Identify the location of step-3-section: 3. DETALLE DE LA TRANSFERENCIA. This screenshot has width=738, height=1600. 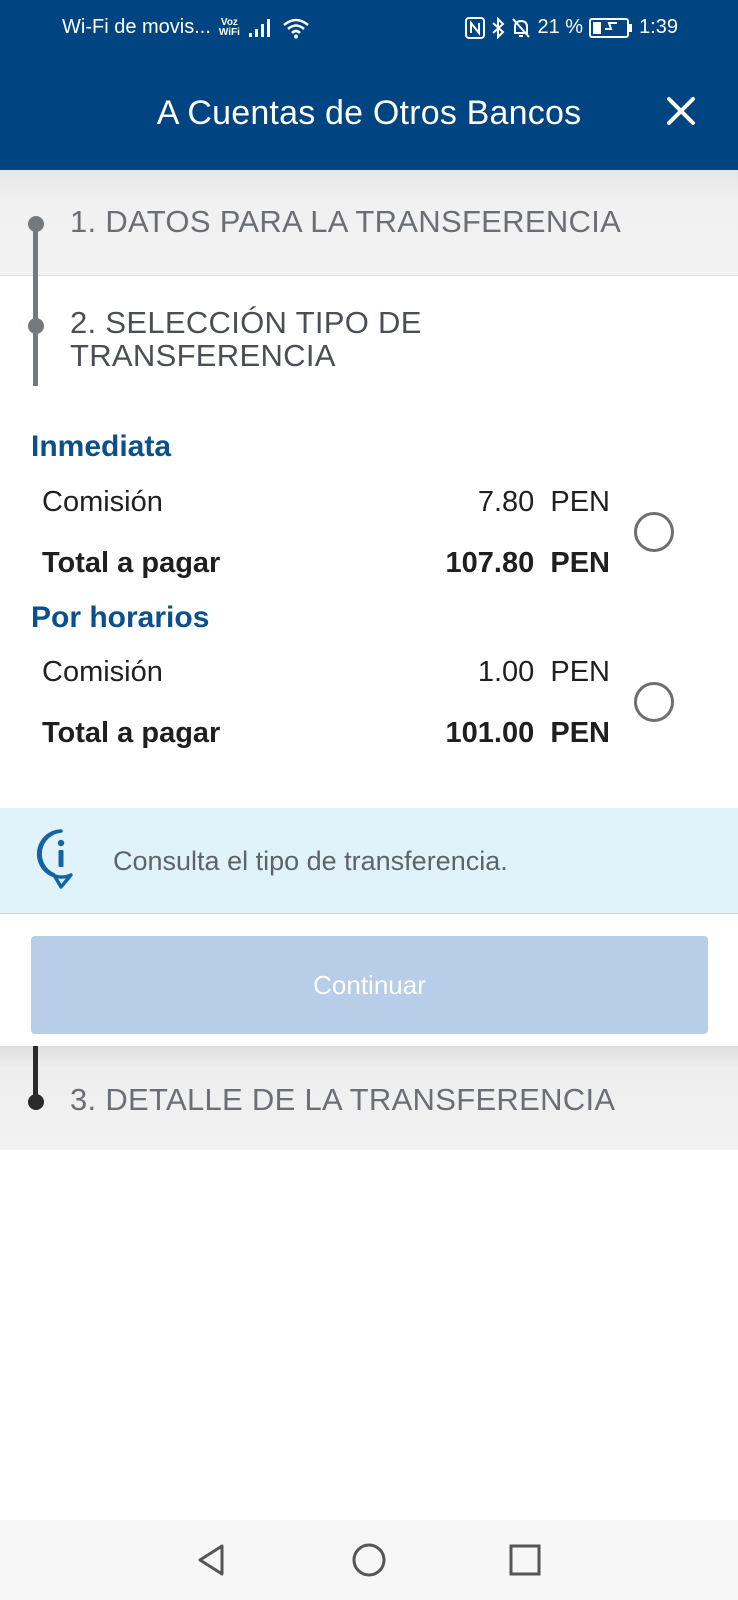
(369, 1098).